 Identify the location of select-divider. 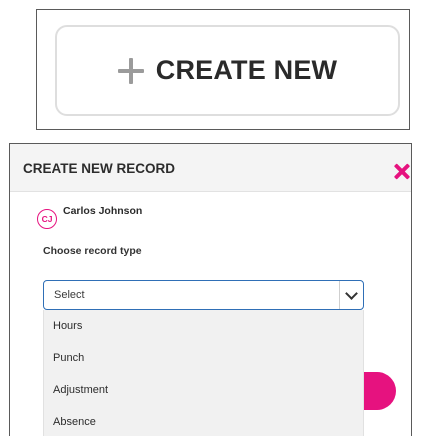
(339, 295).